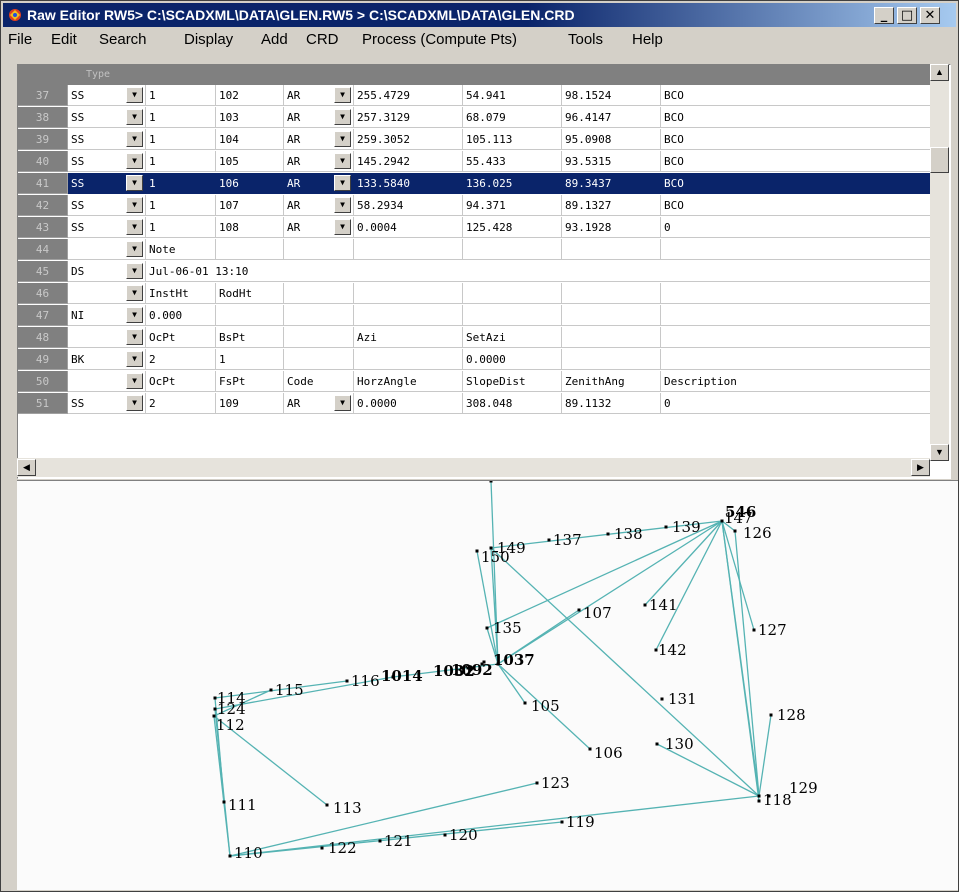  Describe the element at coordinates (512, 183) in the screenshot. I see `grid-cell-c6: 136.025` at that location.